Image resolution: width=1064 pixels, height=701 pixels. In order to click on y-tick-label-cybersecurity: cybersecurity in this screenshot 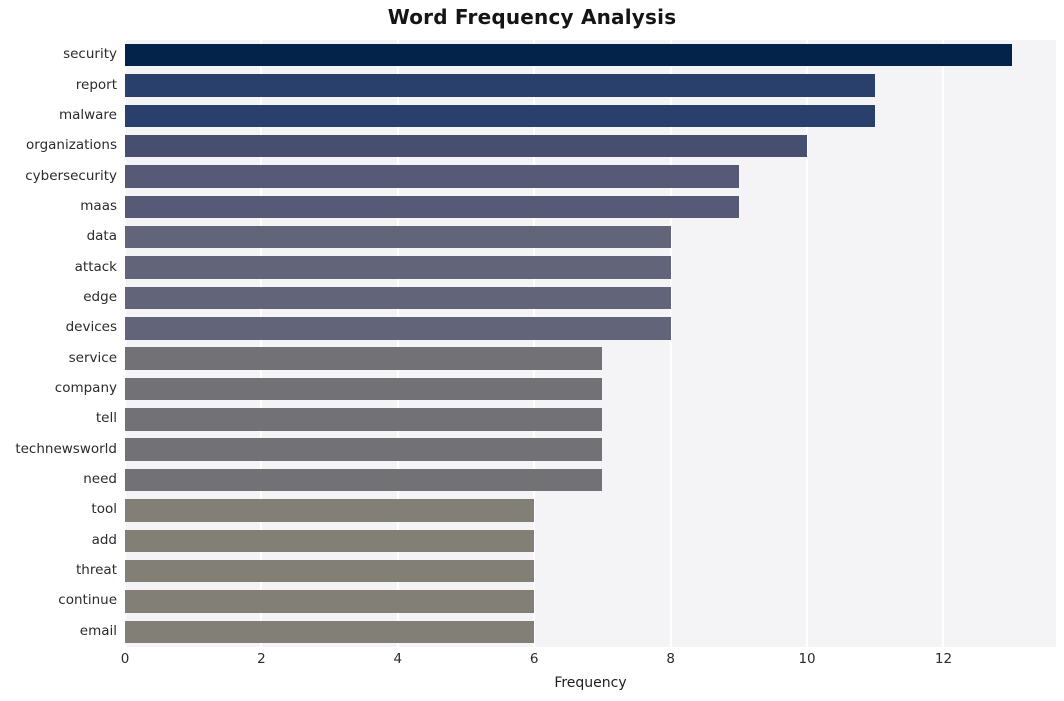, I will do `click(71, 175)`.